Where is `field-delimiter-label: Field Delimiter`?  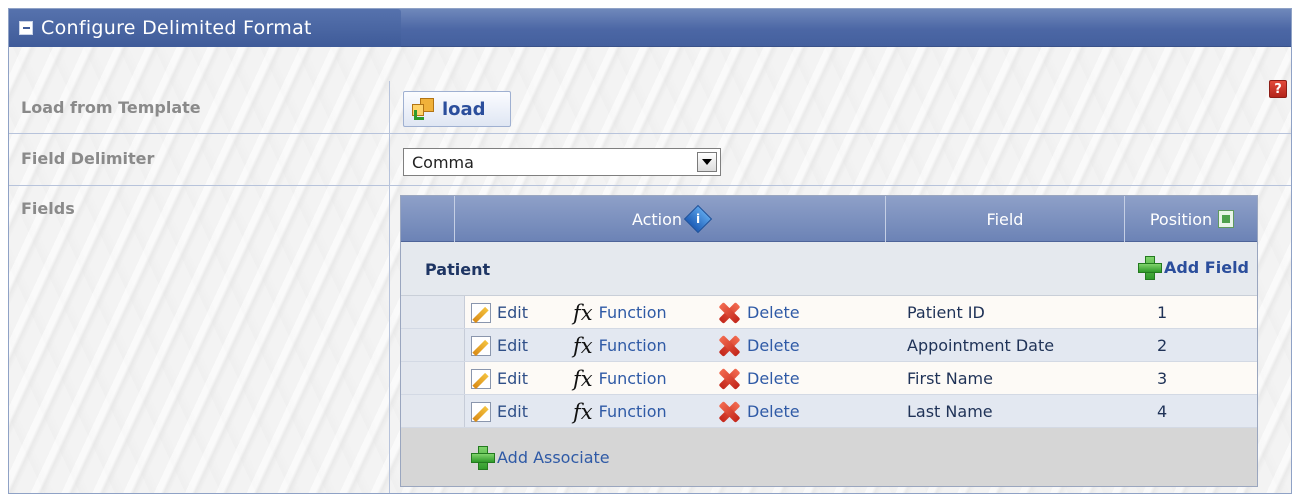
field-delimiter-label: Field Delimiter is located at coordinates (88, 158).